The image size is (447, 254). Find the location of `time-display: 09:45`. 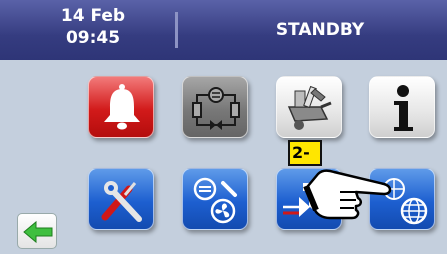

time-display: 09:45 is located at coordinates (93, 38).